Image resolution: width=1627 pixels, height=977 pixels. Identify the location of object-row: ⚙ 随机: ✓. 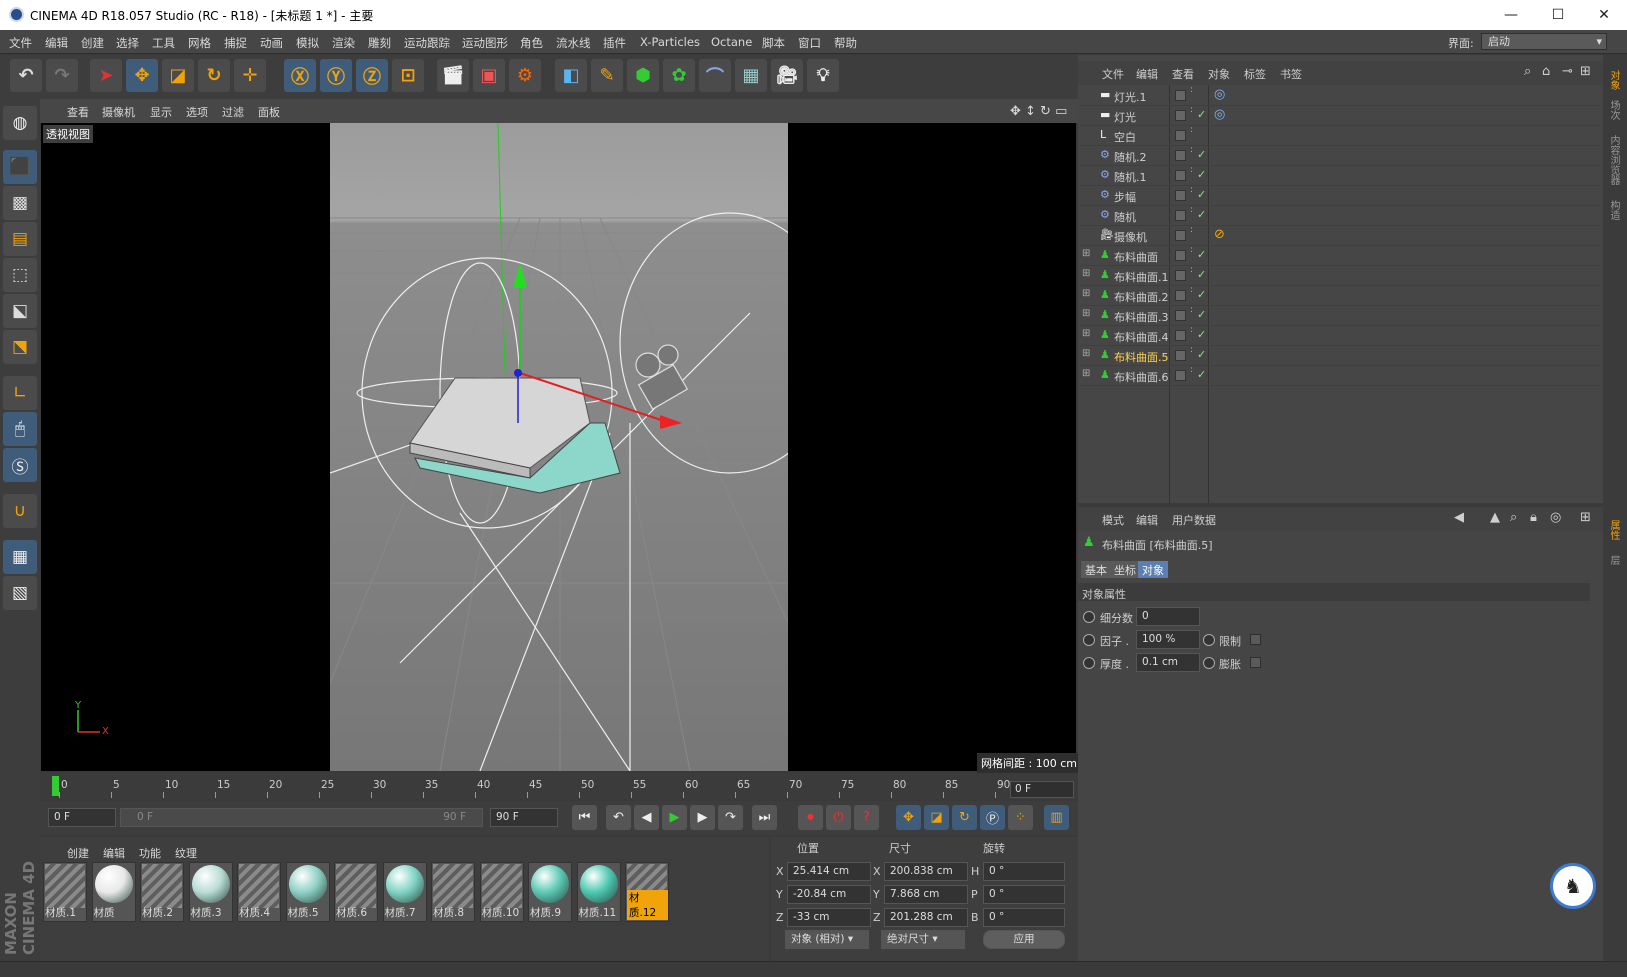
(1340, 216).